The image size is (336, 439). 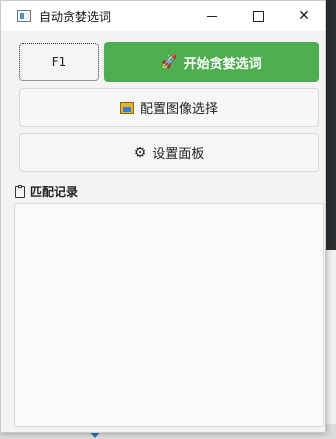 What do you see at coordinates (20, 191) in the screenshot?
I see `clipboard-icon` at bounding box center [20, 191].